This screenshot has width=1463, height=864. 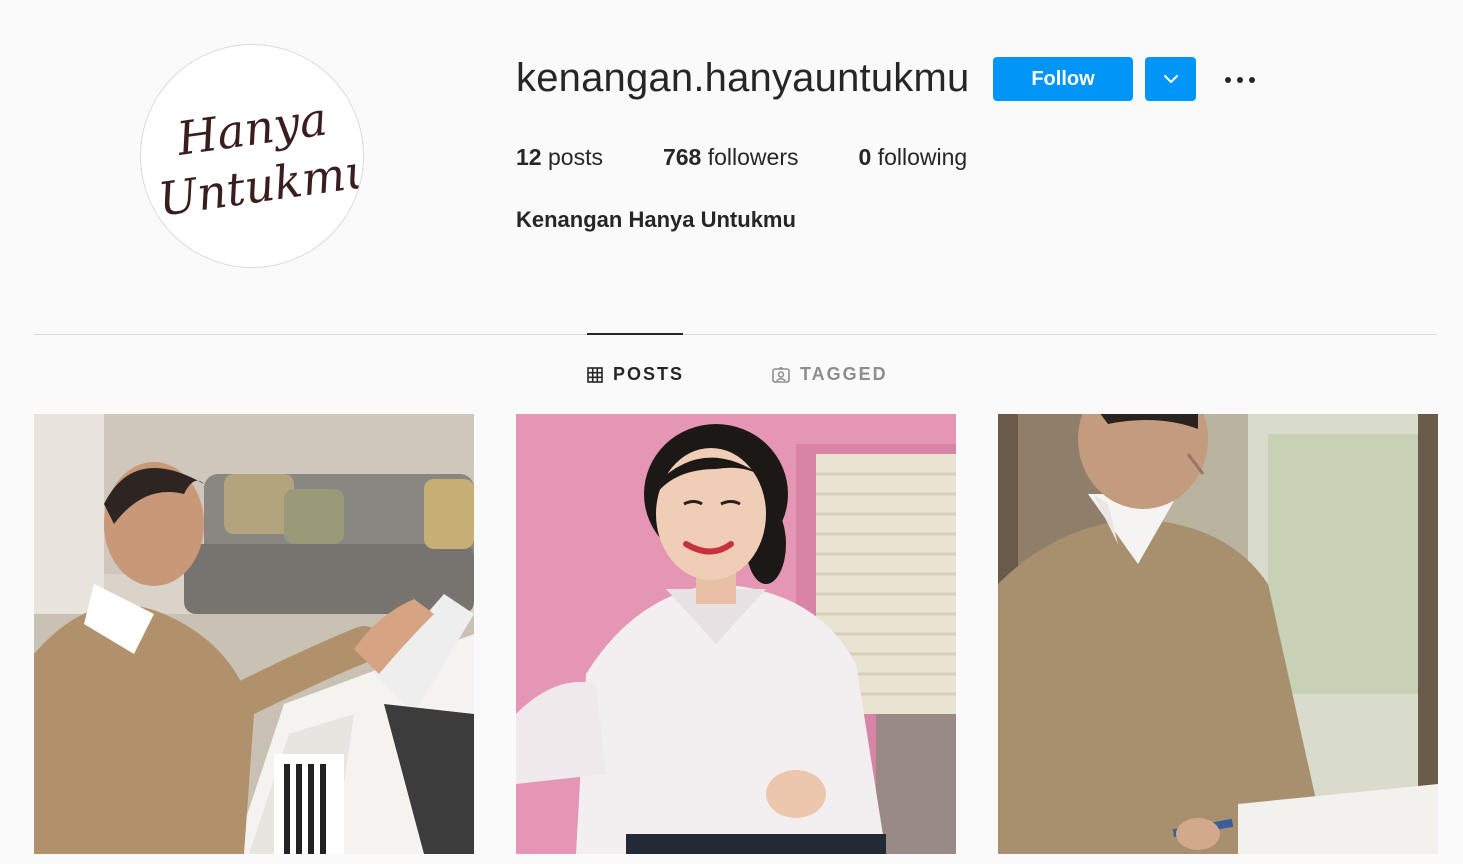 I want to click on tab-tagged: TAGGED, so click(x=830, y=374).